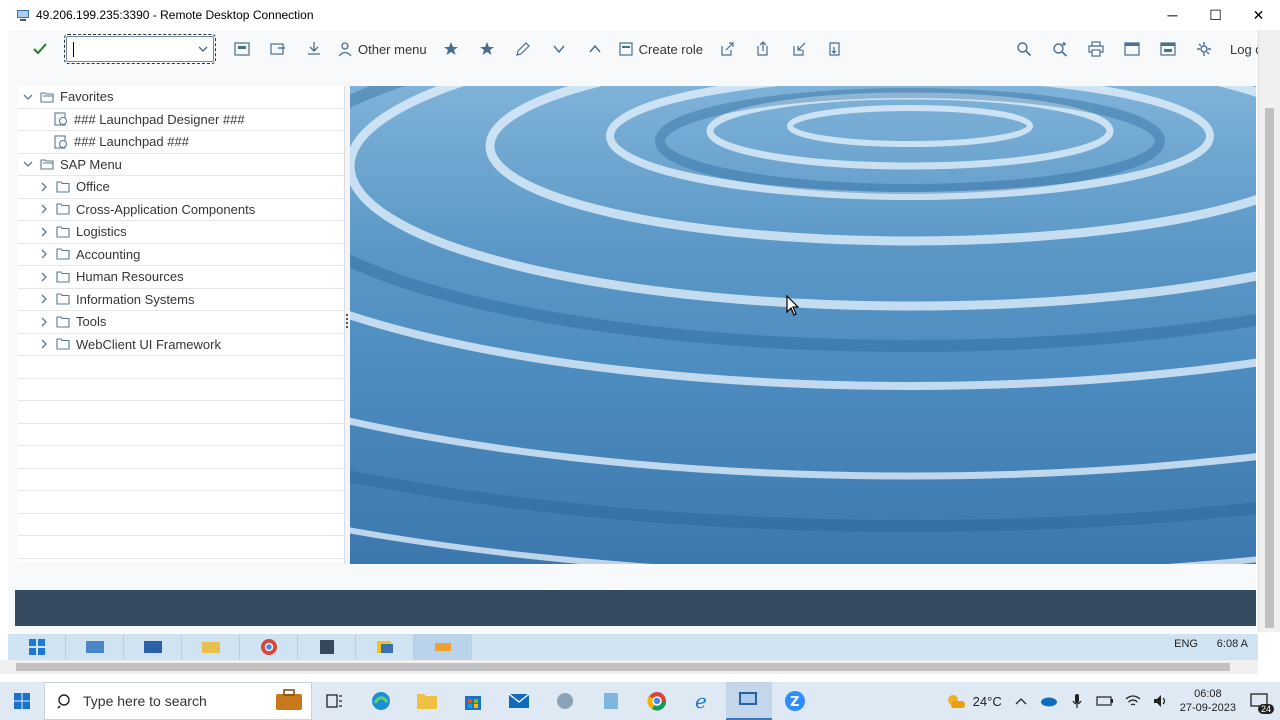  What do you see at coordinates (382, 49) in the screenshot?
I see `other-menu-button: Other menu` at bounding box center [382, 49].